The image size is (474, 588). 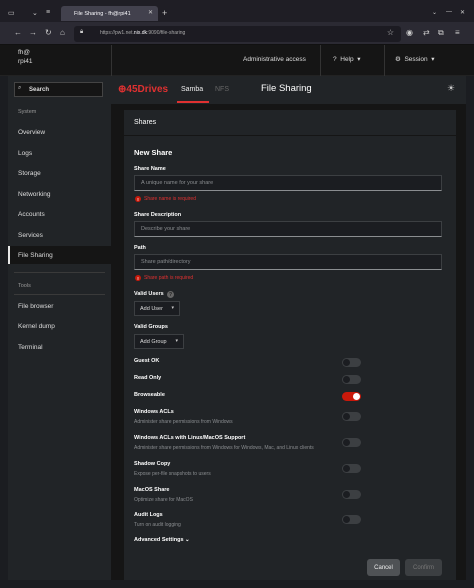 I want to click on sidebar-item-file-browser: File browser, so click(x=59, y=306).